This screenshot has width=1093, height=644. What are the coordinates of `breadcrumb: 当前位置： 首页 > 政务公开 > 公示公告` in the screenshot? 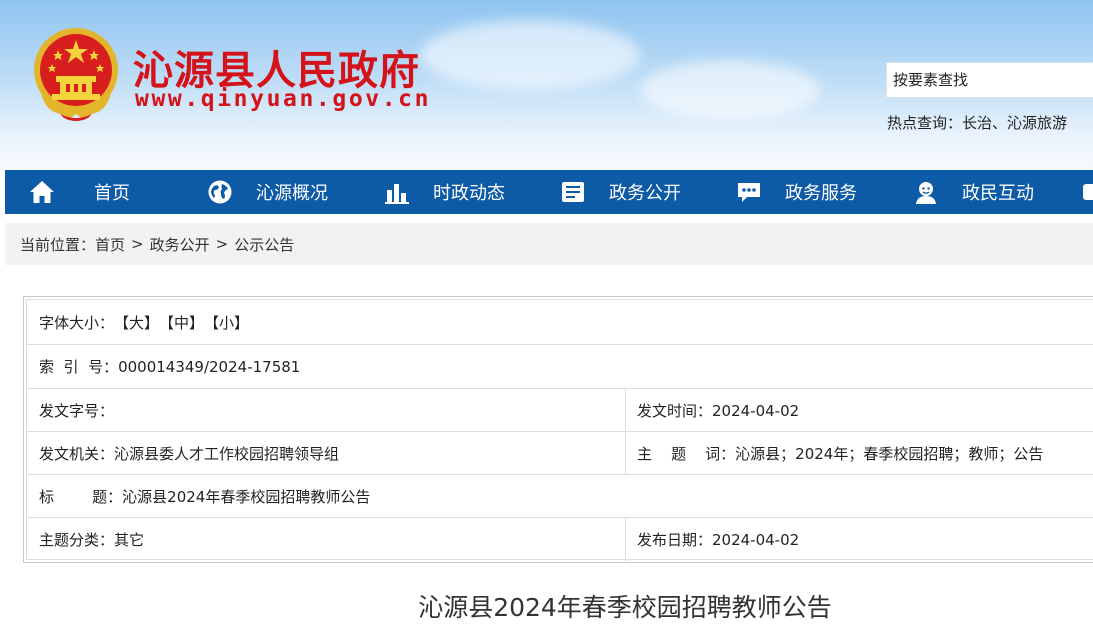 It's located at (549, 244).